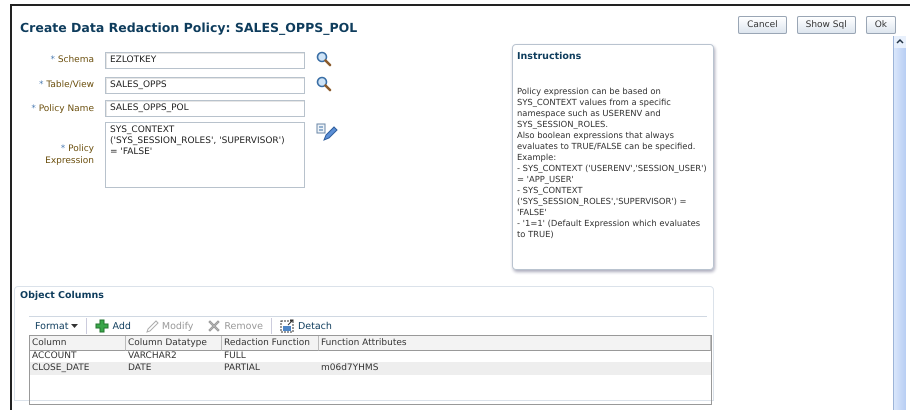 The width and height of the screenshot is (910, 410). What do you see at coordinates (881, 25) in the screenshot?
I see `action-button: Ok` at bounding box center [881, 25].